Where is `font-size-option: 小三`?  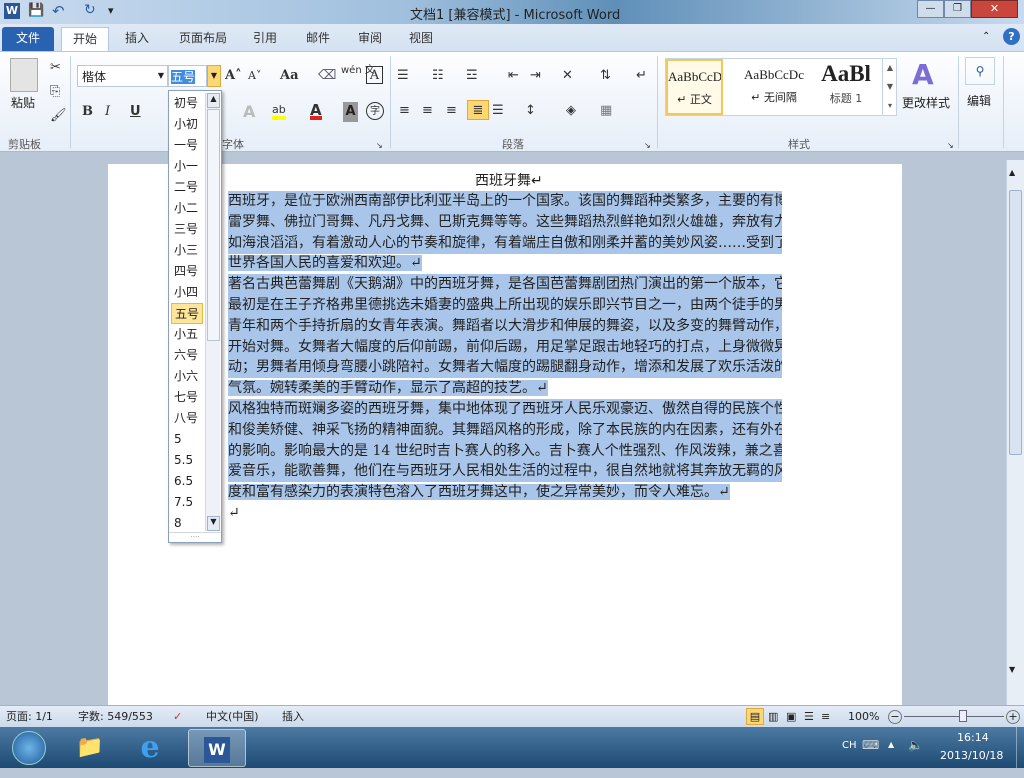
font-size-option: 小三 is located at coordinates (187, 250).